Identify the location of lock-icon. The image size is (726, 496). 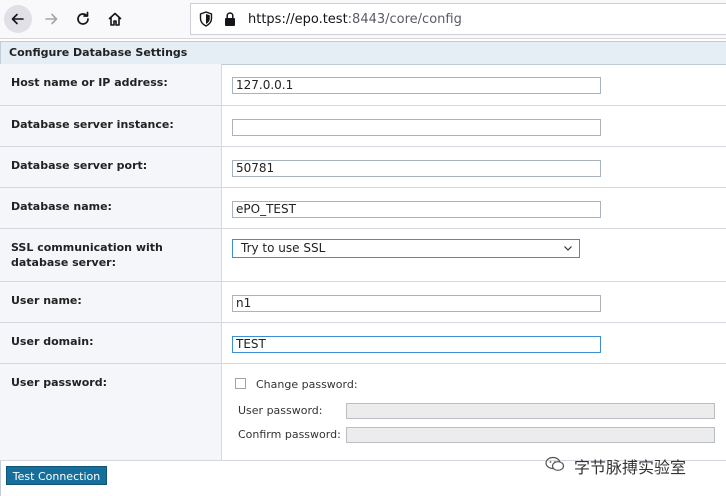
(230, 19).